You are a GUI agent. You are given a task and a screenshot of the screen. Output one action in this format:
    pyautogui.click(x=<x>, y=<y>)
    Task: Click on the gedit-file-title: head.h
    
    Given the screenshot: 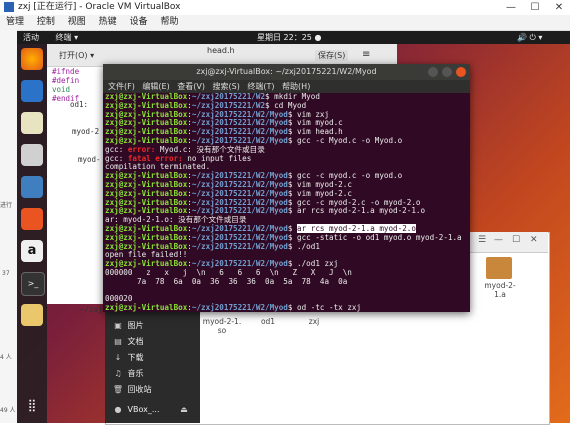 What is the action you would take?
    pyautogui.click(x=221, y=50)
    